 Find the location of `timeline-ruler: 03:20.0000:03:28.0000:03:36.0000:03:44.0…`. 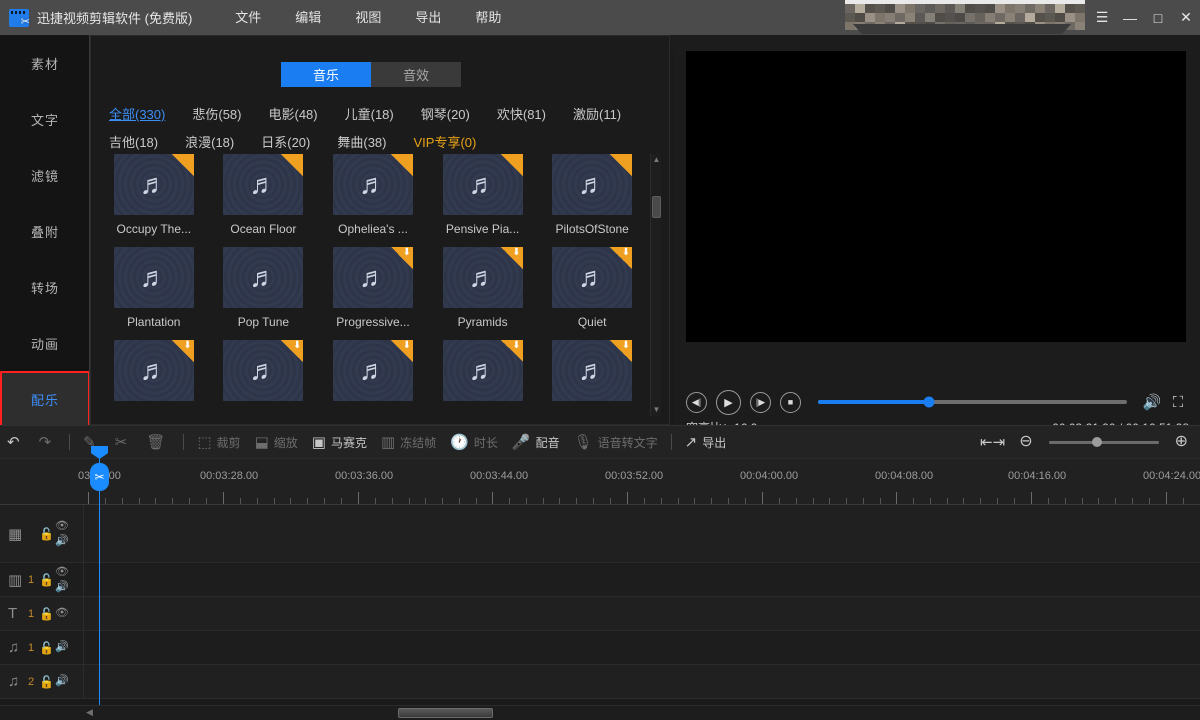

timeline-ruler: 03:20.0000:03:28.0000:03:36.0000:03:44.0… is located at coordinates (600, 482).